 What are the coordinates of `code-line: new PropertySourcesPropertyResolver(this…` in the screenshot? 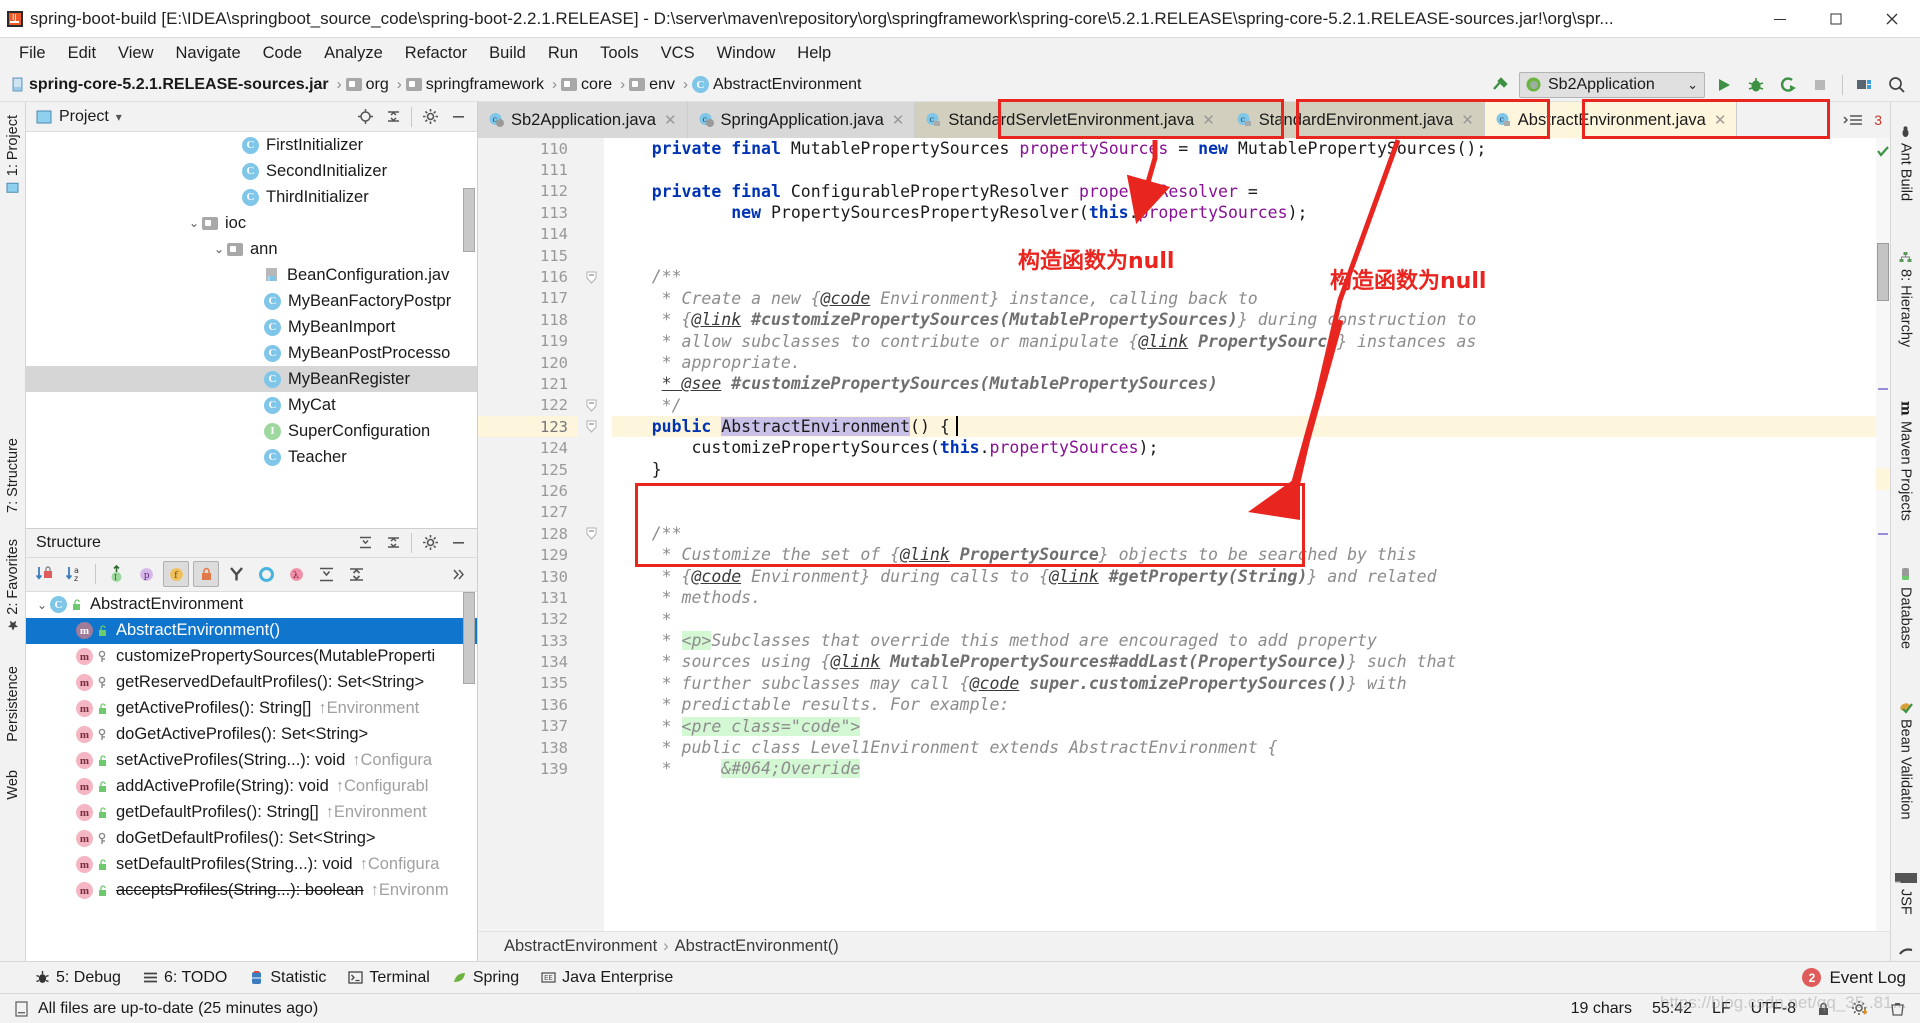 It's located at (1244, 212).